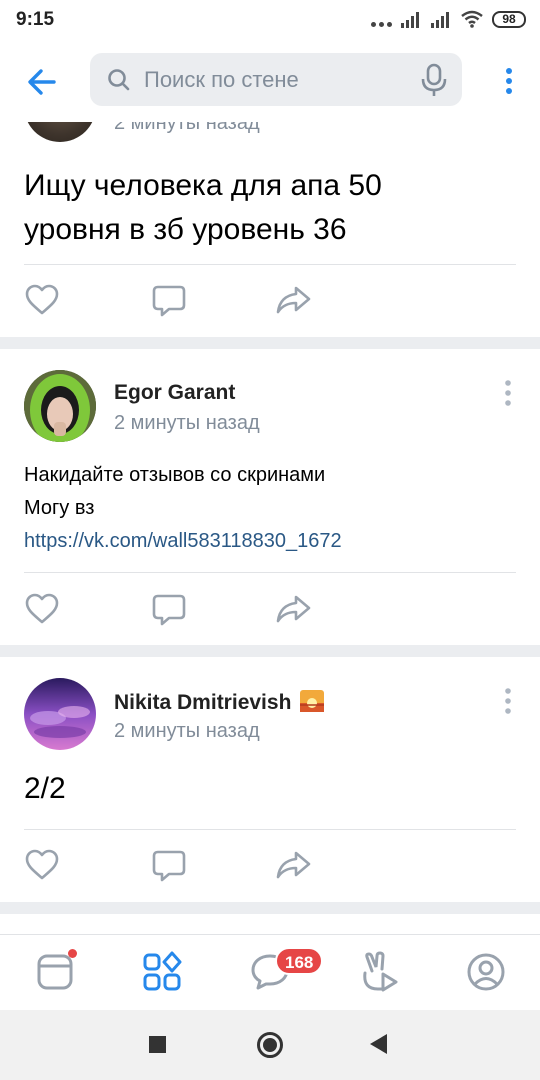  I want to click on wifi-icon, so click(472, 19).